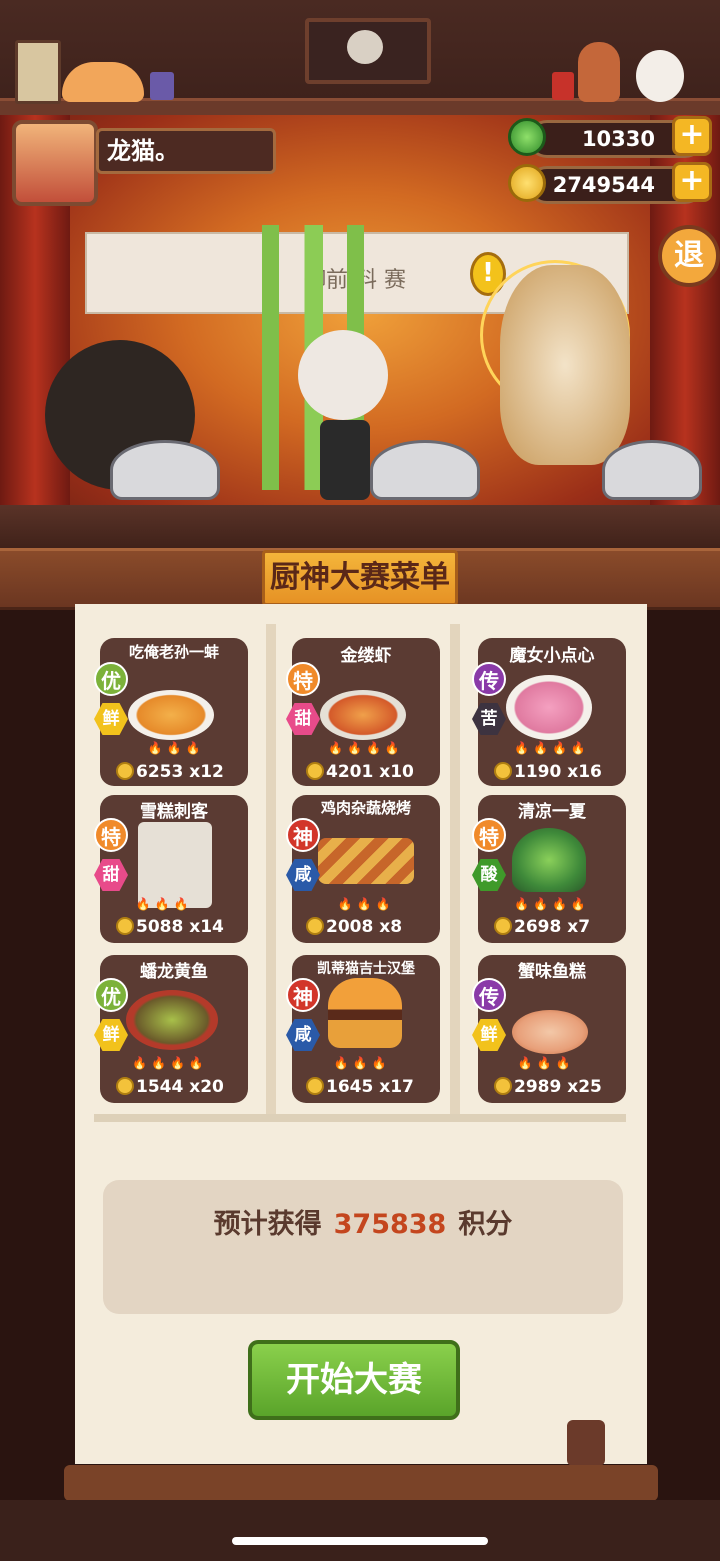 Image resolution: width=720 pixels, height=1561 pixels. Describe the element at coordinates (584, 1087) in the screenshot. I see `dish-count: x25` at that location.